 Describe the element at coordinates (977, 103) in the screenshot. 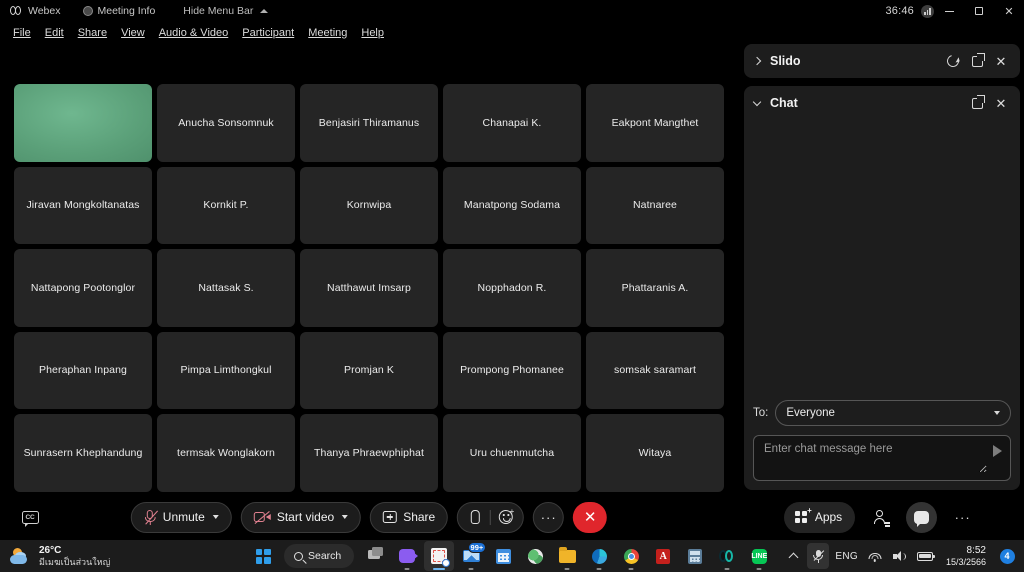

I see `chat-popout-button` at that location.